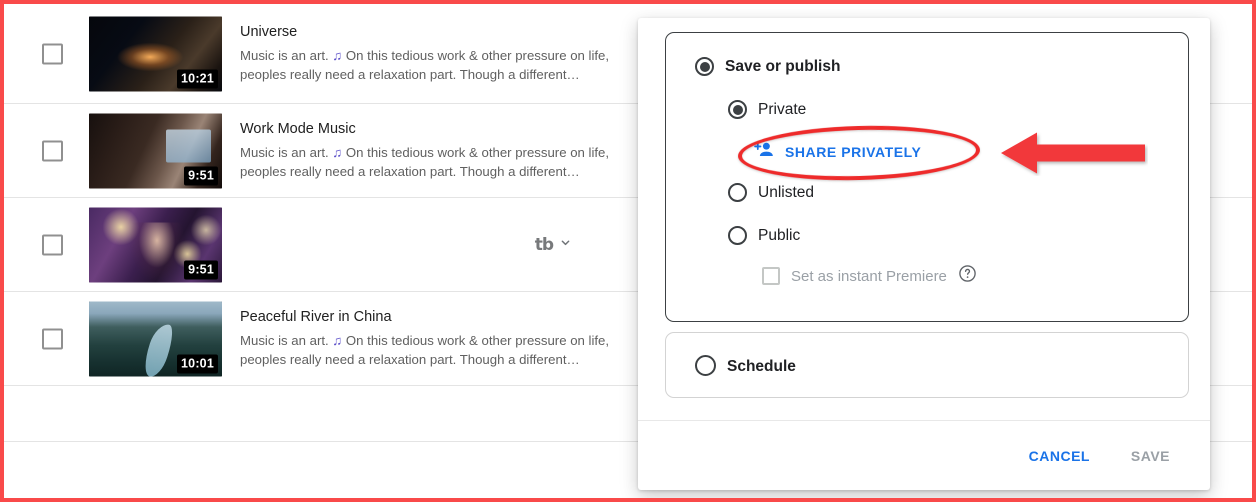 The height and width of the screenshot is (502, 1256). What do you see at coordinates (704, 66) in the screenshot?
I see `radio-save-or-publish-indicator` at bounding box center [704, 66].